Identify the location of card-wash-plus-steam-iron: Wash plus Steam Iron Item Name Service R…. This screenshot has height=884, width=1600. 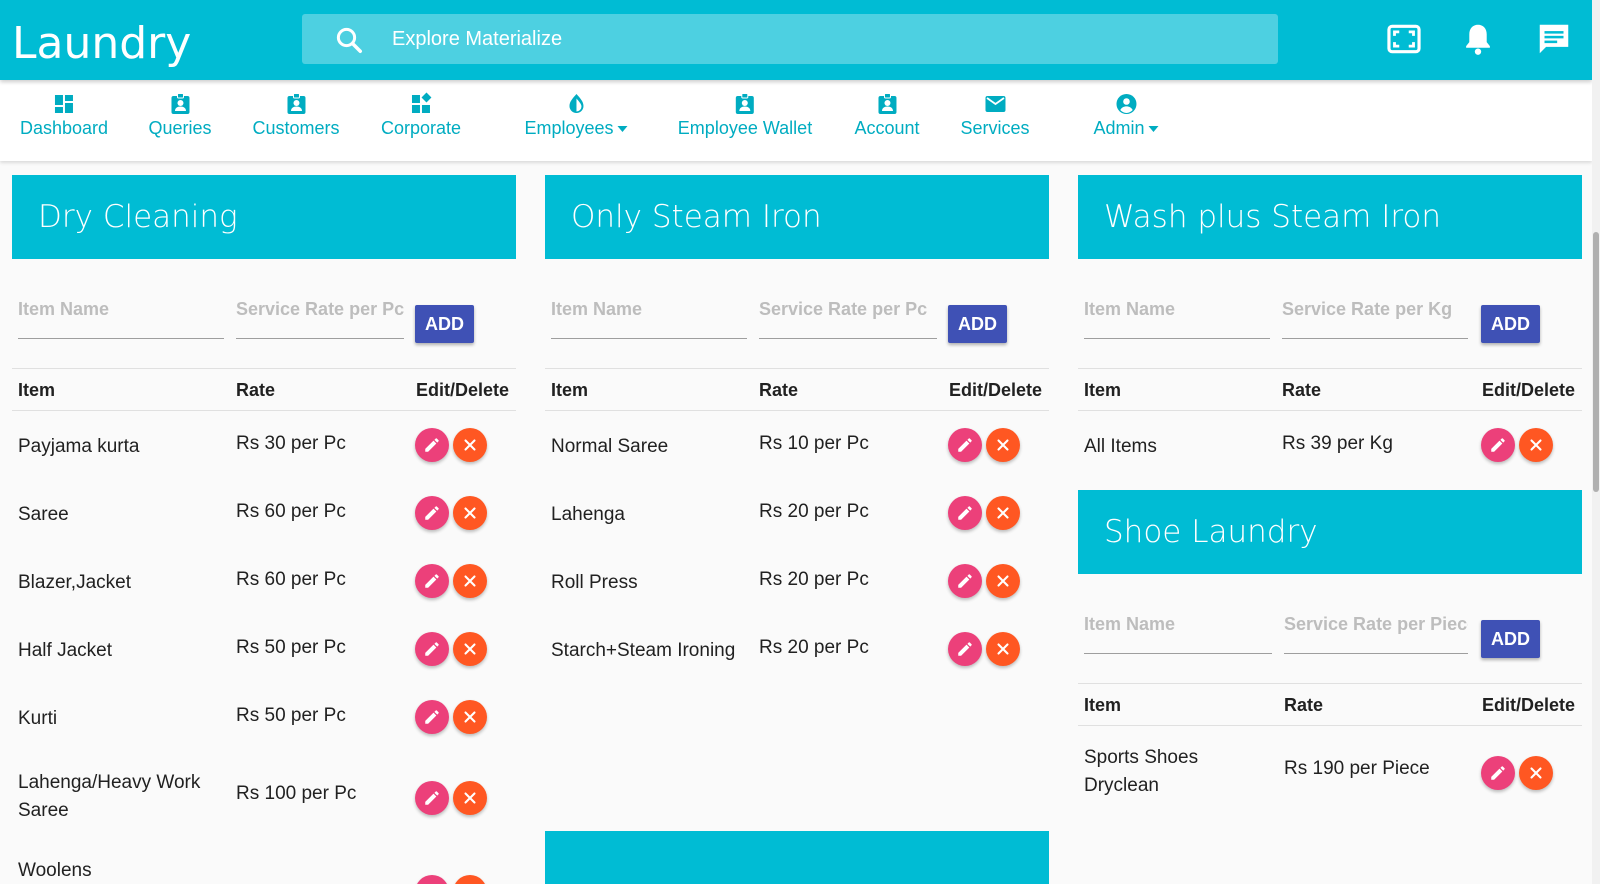
(1330, 327).